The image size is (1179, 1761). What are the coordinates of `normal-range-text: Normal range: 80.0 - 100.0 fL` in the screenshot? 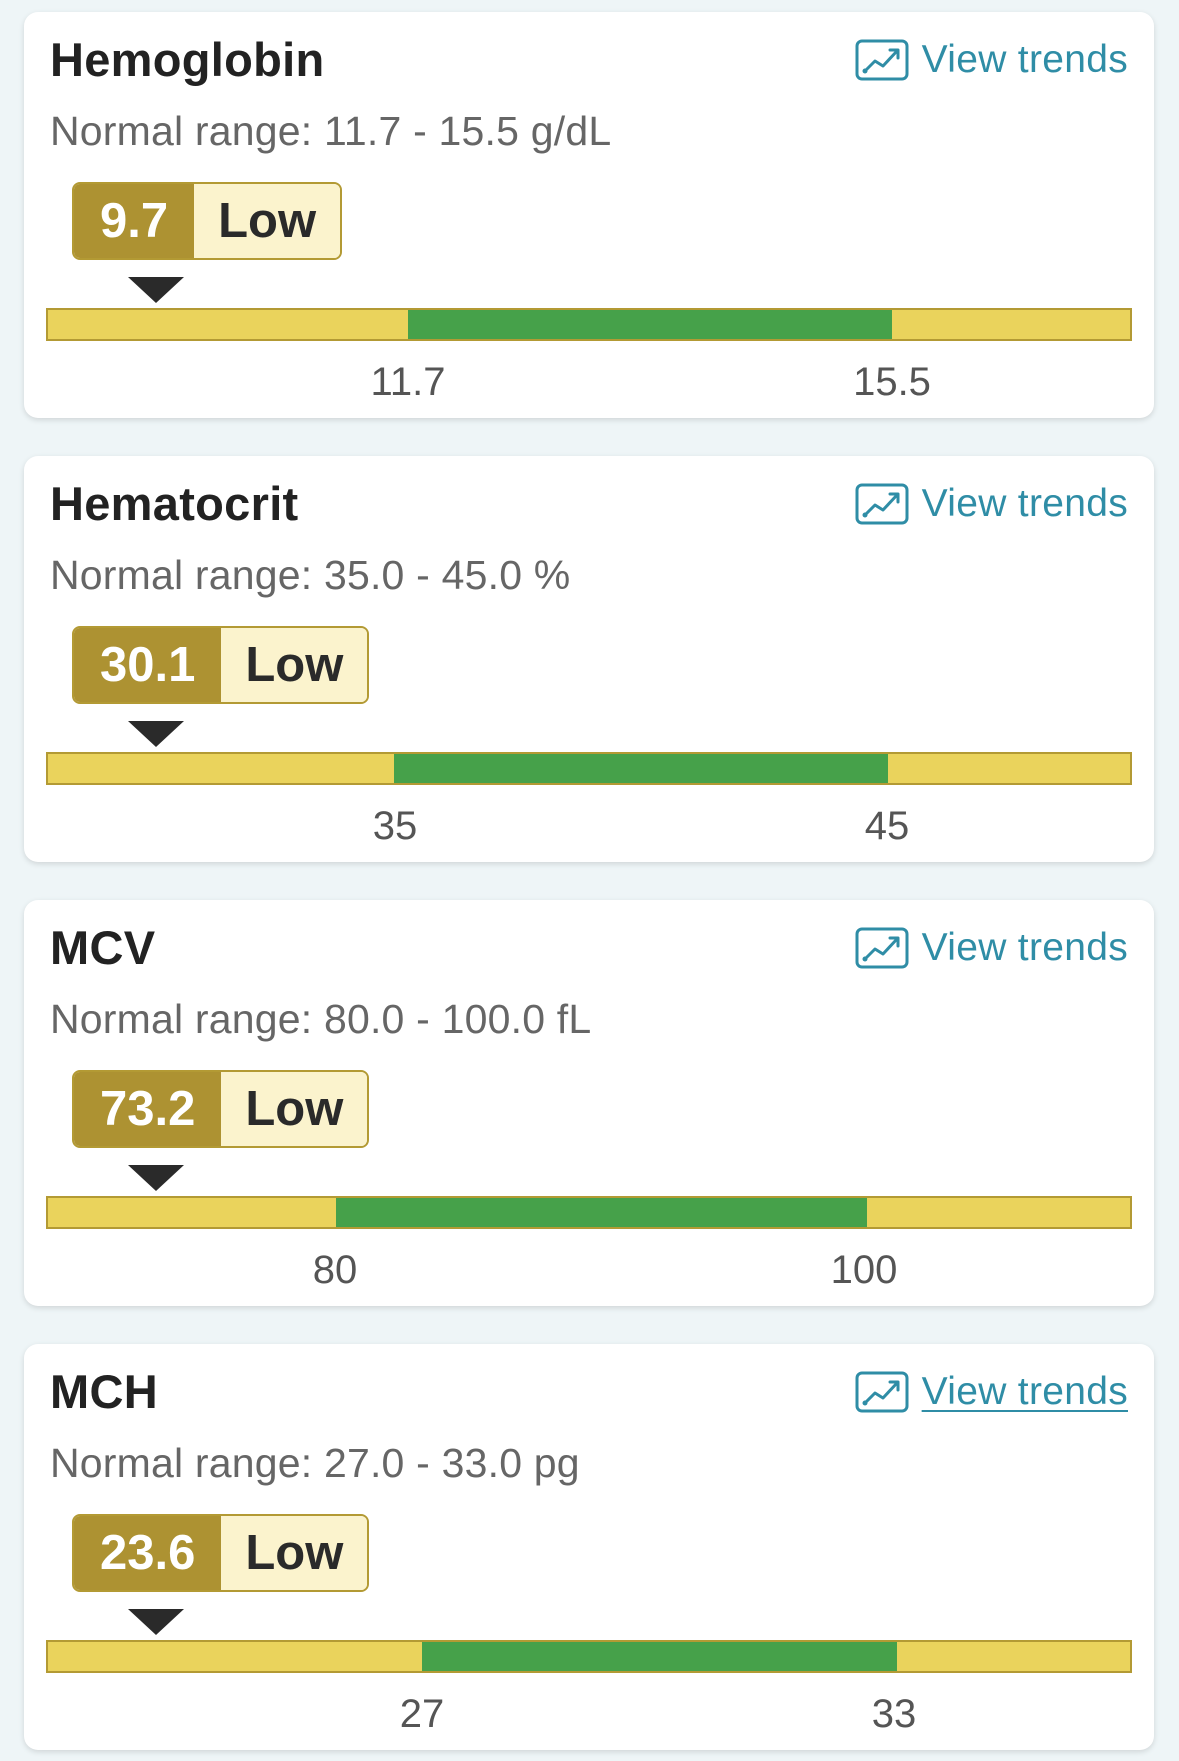 It's located at (321, 1019).